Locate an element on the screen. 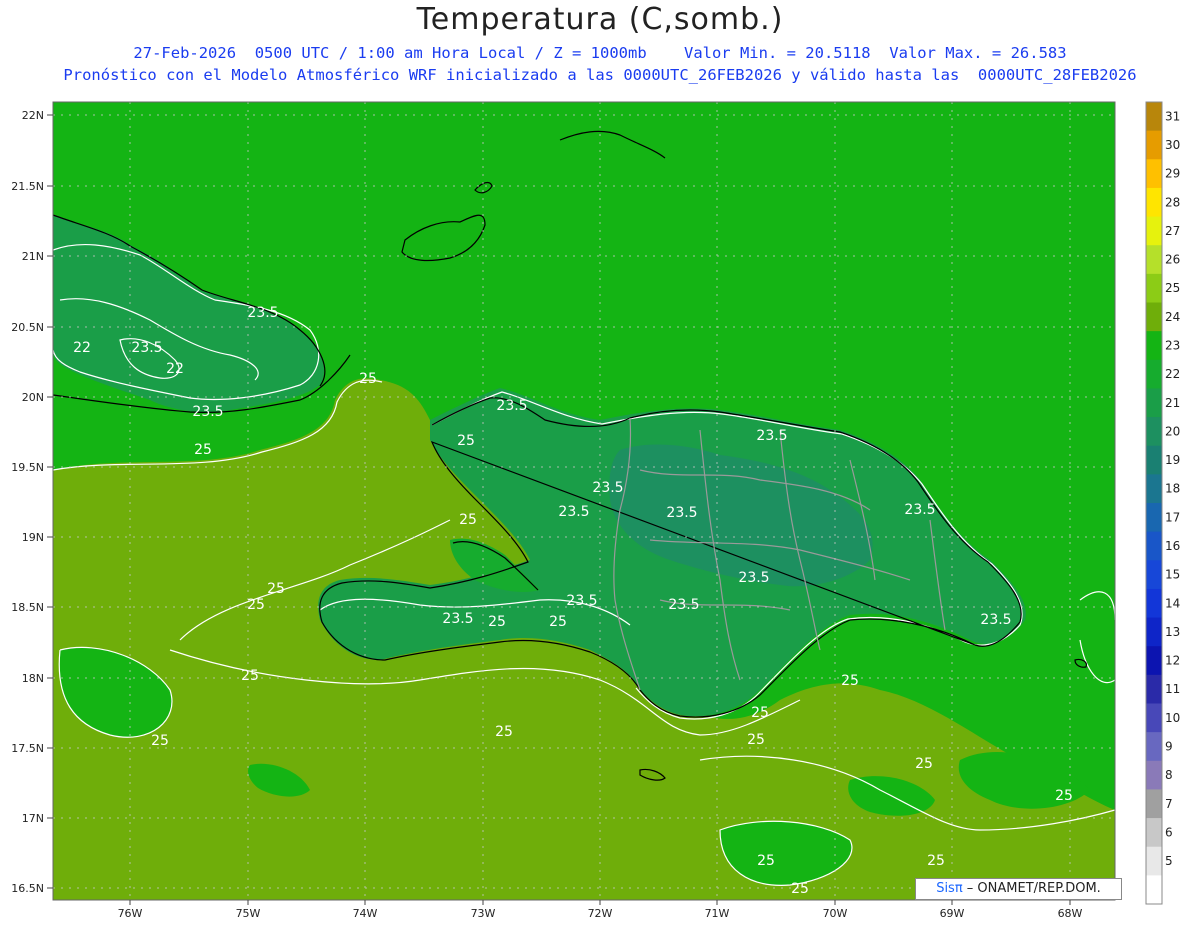 The image size is (1200, 927). longitude-label: 70W is located at coordinates (835, 913).